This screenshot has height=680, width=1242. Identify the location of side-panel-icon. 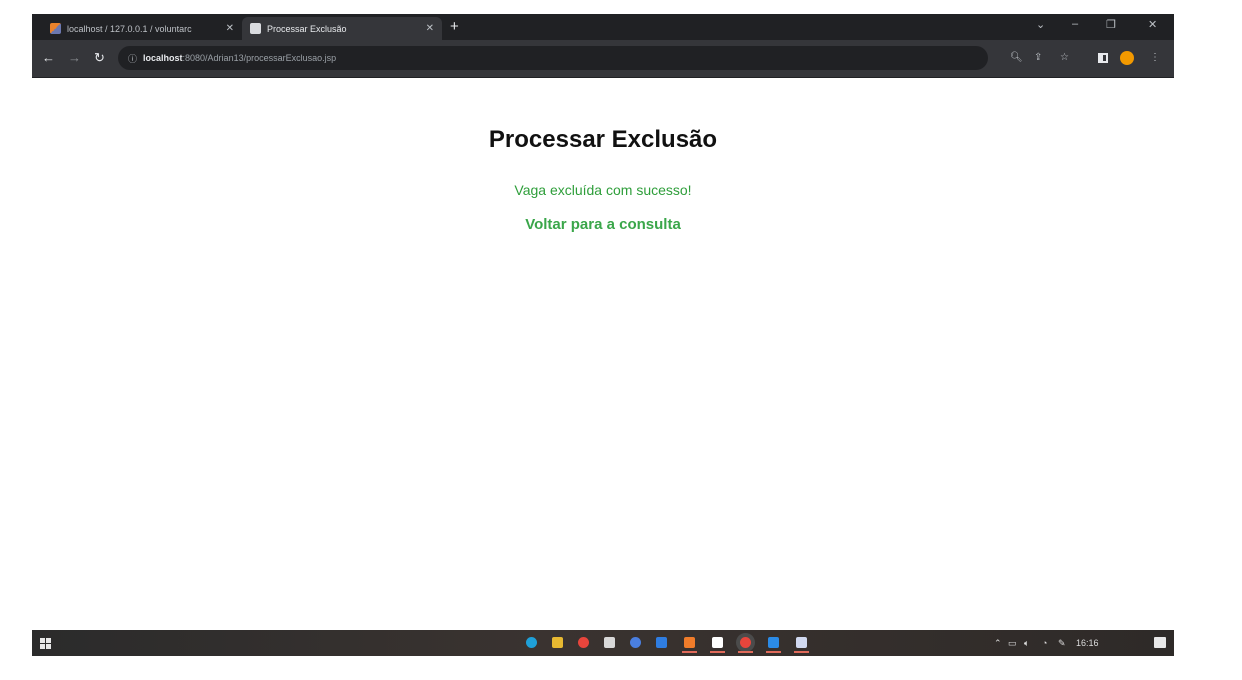
(1103, 58).